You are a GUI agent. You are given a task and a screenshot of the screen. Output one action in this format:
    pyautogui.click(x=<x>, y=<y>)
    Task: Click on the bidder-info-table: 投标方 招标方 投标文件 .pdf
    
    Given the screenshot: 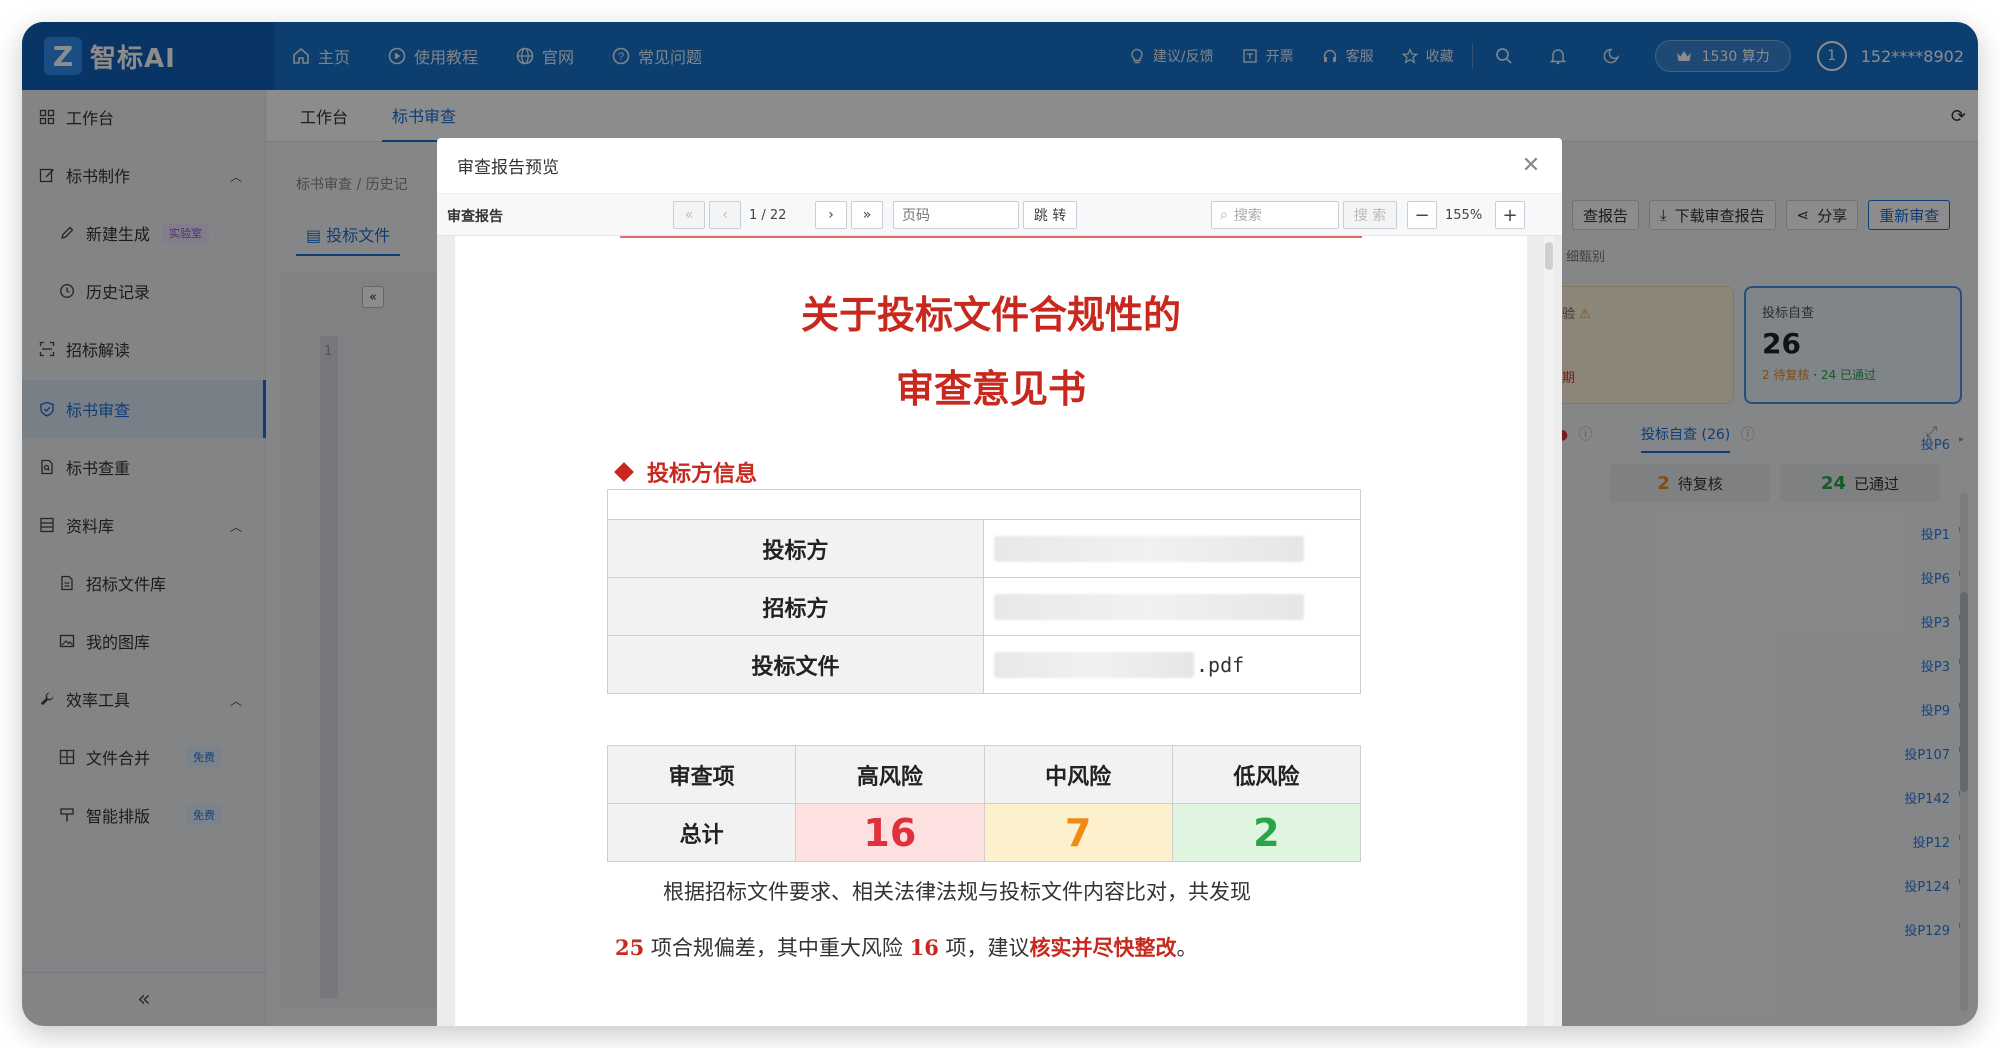 What is the action you would take?
    pyautogui.click(x=984, y=591)
    